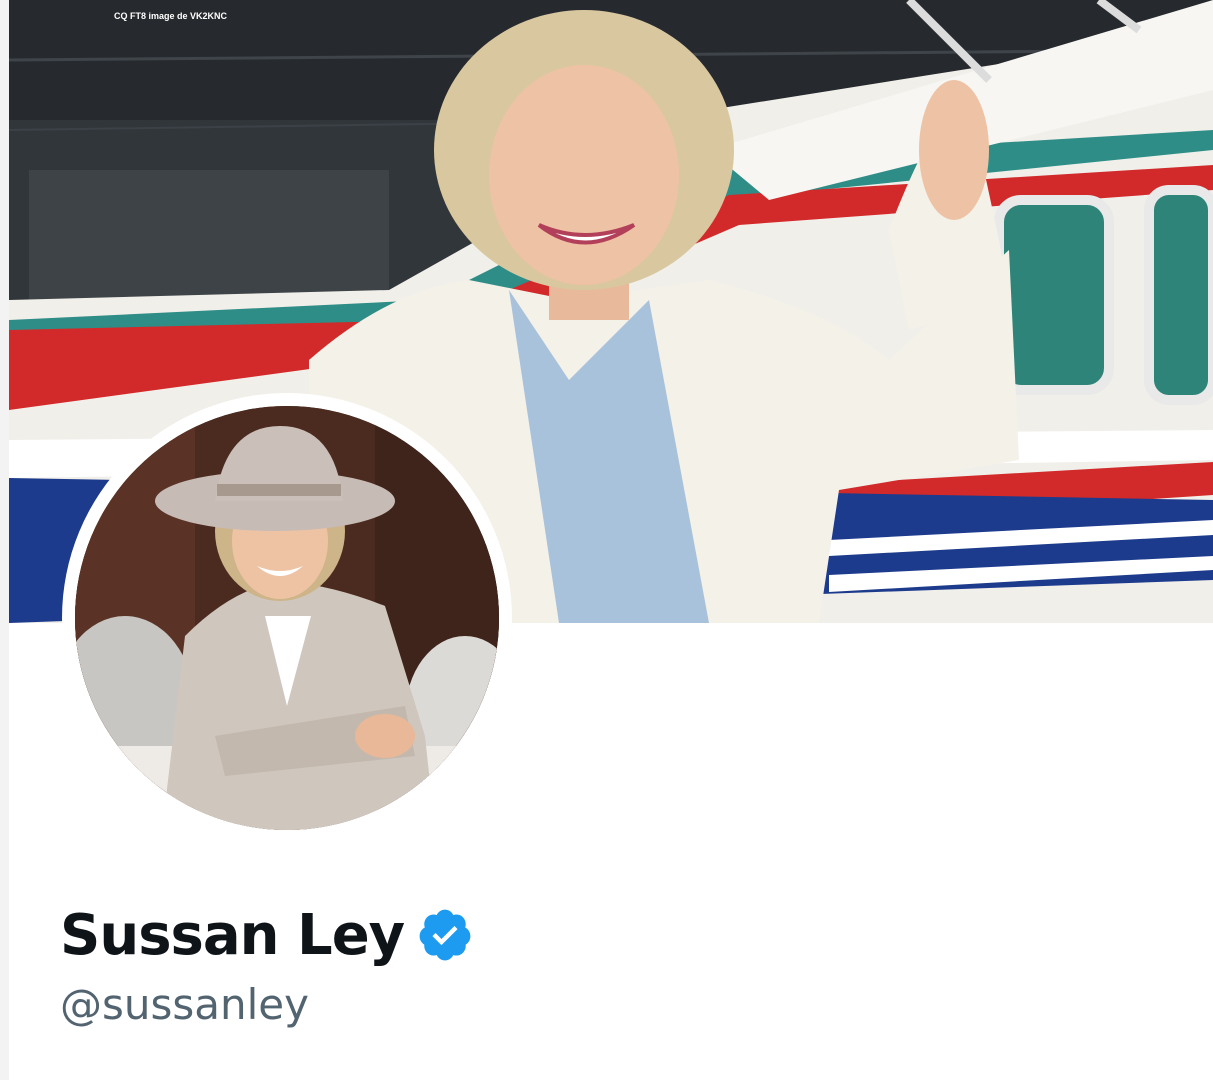 The width and height of the screenshot is (1213, 1080). I want to click on avatar-photo, so click(287, 618).